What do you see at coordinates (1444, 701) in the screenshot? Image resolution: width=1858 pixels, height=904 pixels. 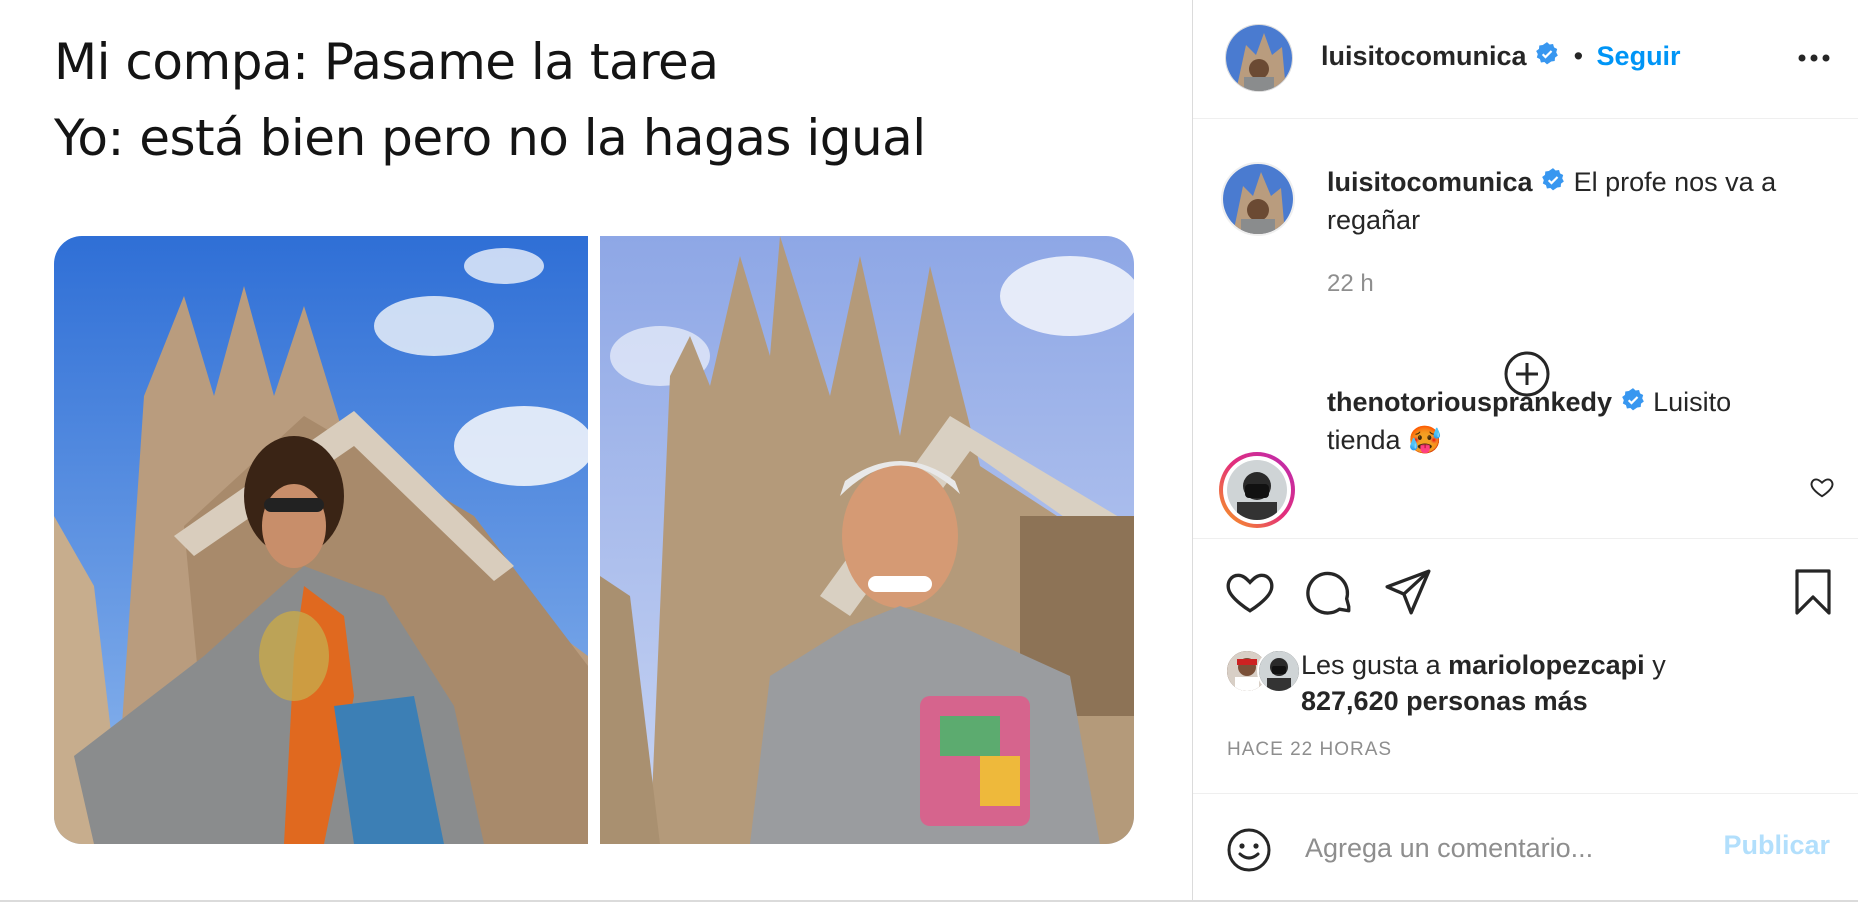 I see `likes-count: 827,620 personas más` at bounding box center [1444, 701].